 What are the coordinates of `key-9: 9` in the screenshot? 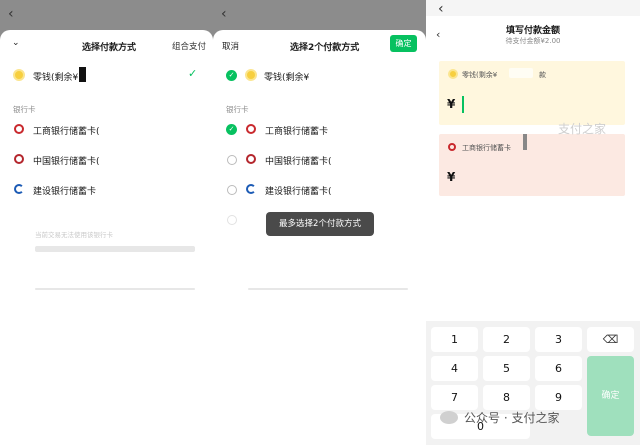 It's located at (558, 397).